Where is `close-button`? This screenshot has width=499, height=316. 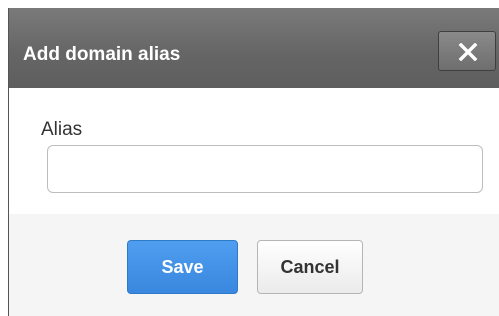 close-button is located at coordinates (467, 51).